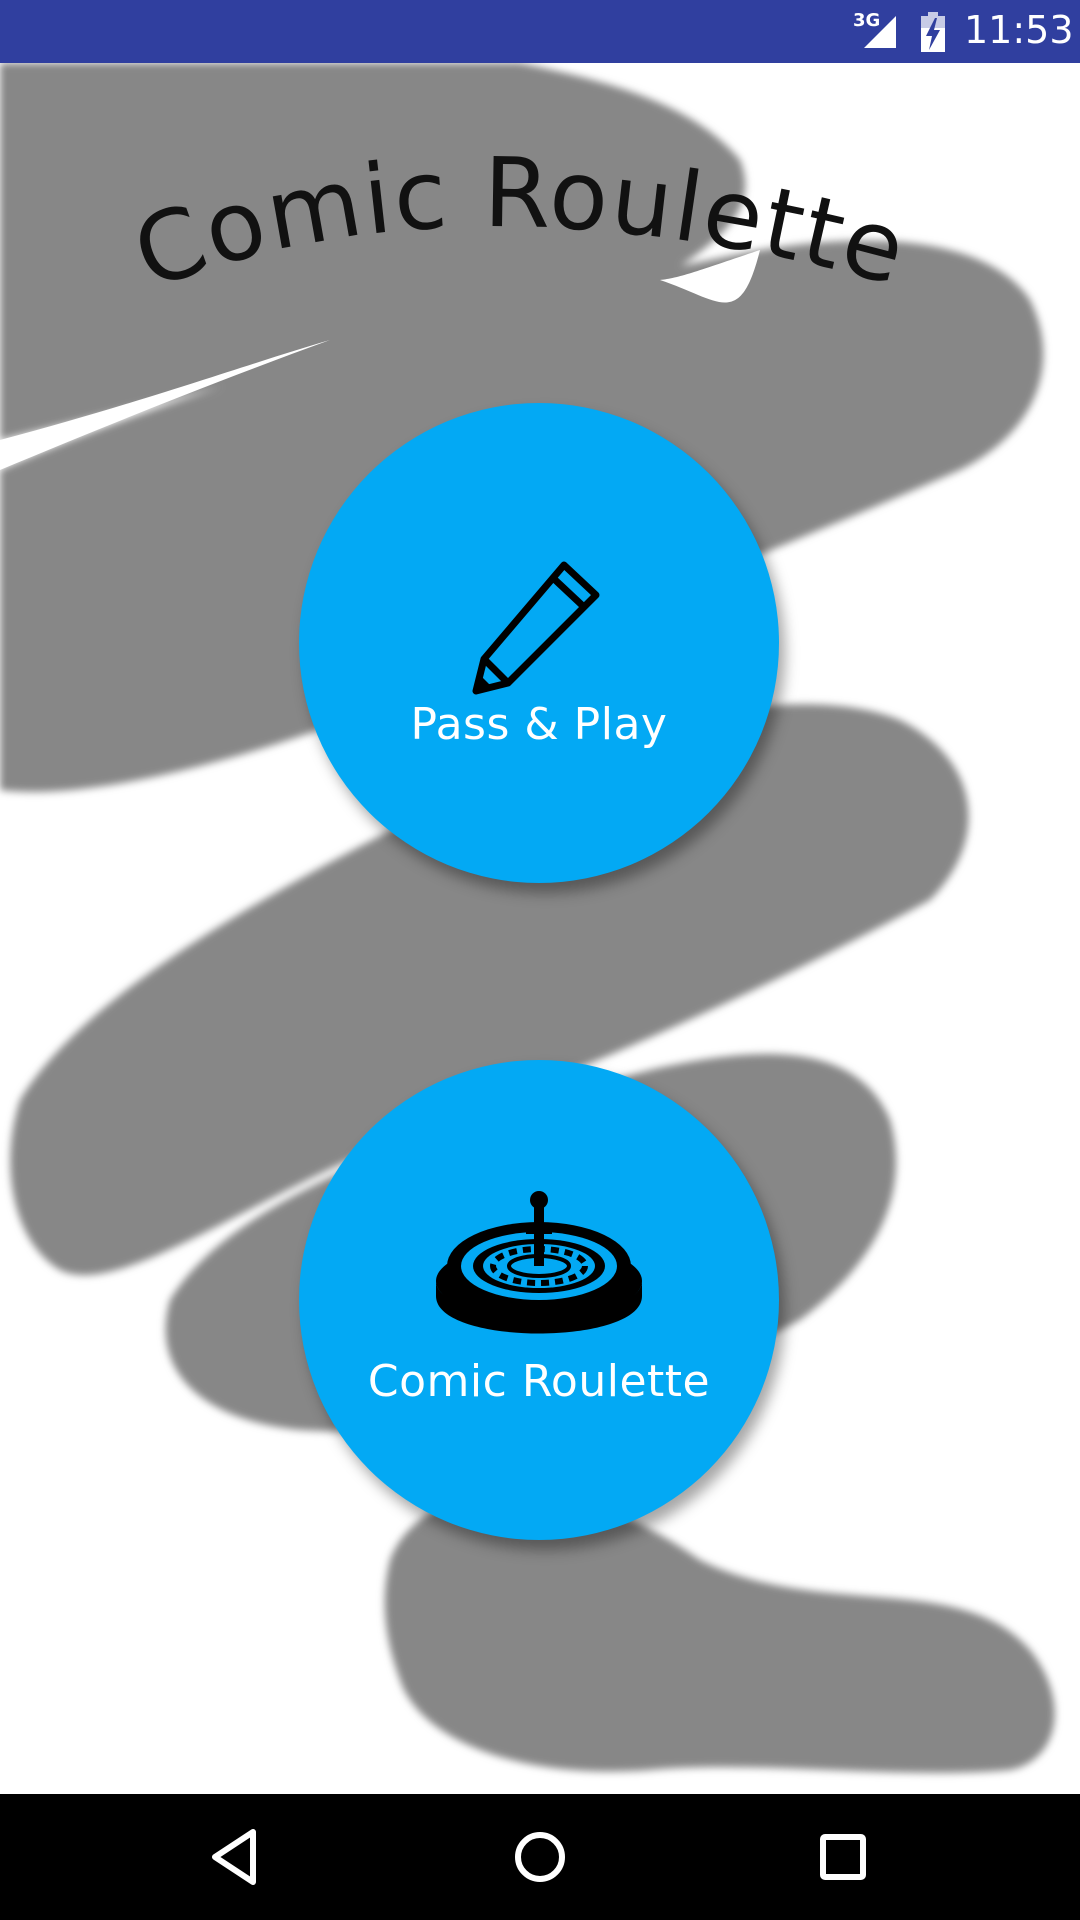 This screenshot has height=1920, width=1080. I want to click on status-bar: 3G 11:53, so click(540, 31).